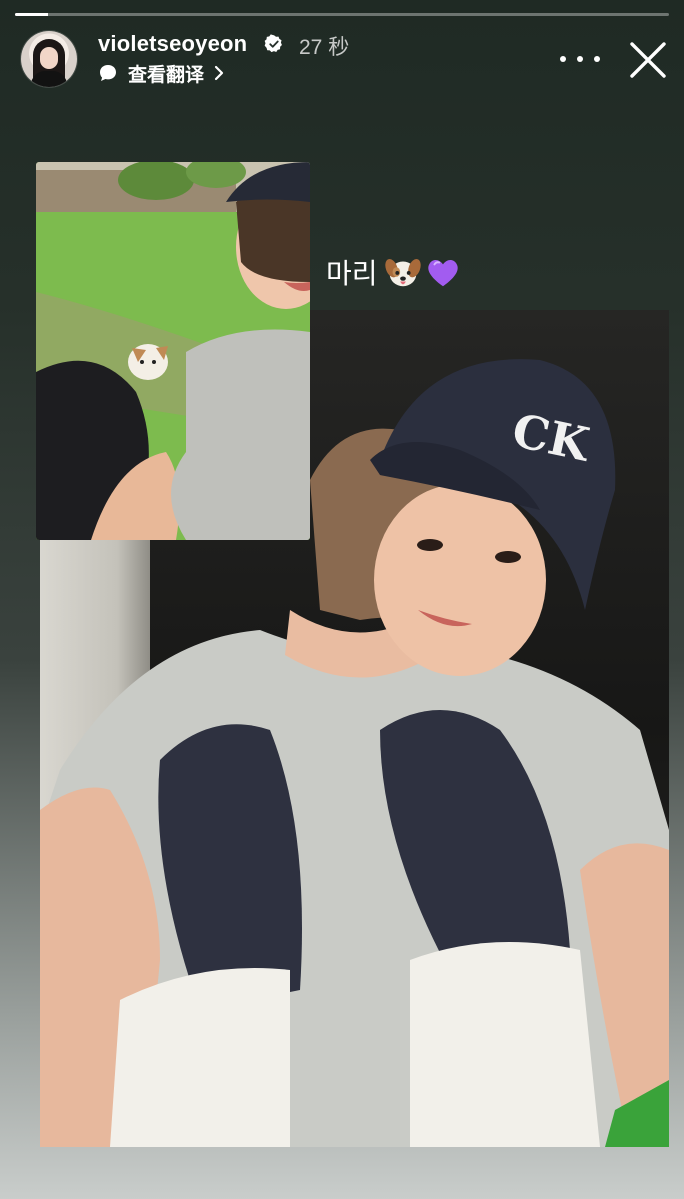 The height and width of the screenshot is (1199, 684). I want to click on username: violetseoyeon, so click(172, 44).